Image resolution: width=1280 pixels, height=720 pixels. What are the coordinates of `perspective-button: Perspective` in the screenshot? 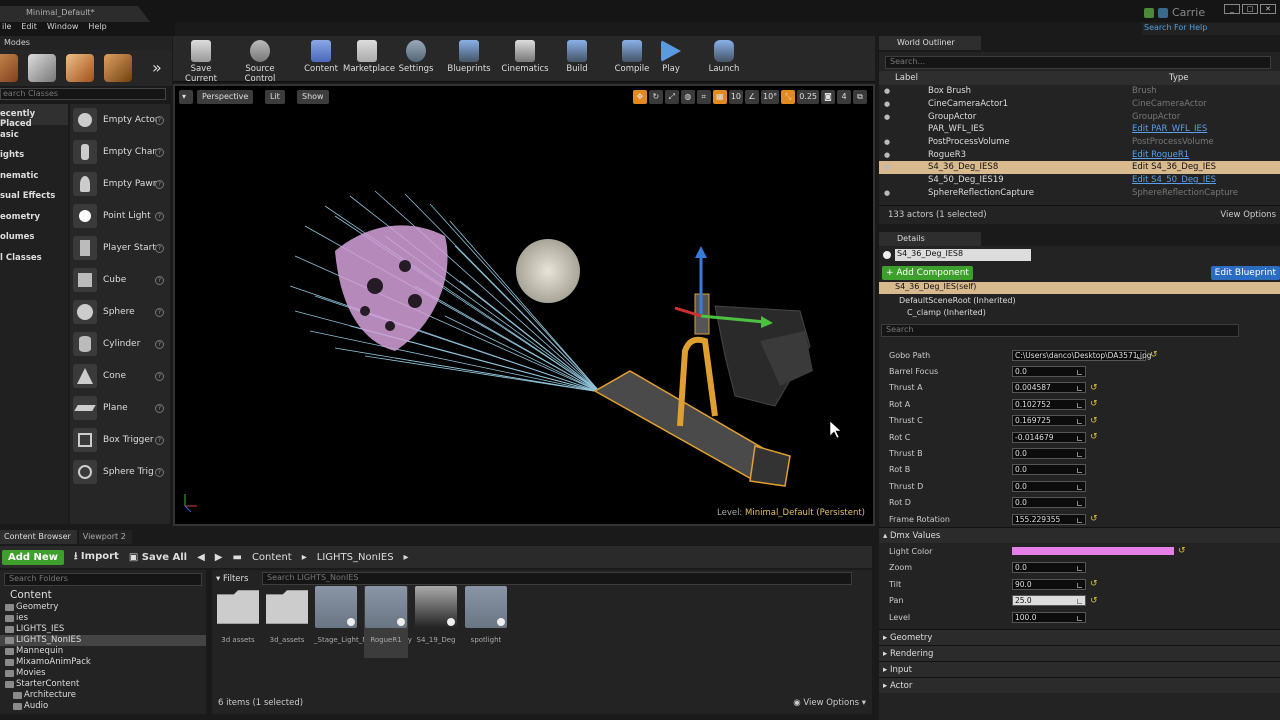 It's located at (225, 97).